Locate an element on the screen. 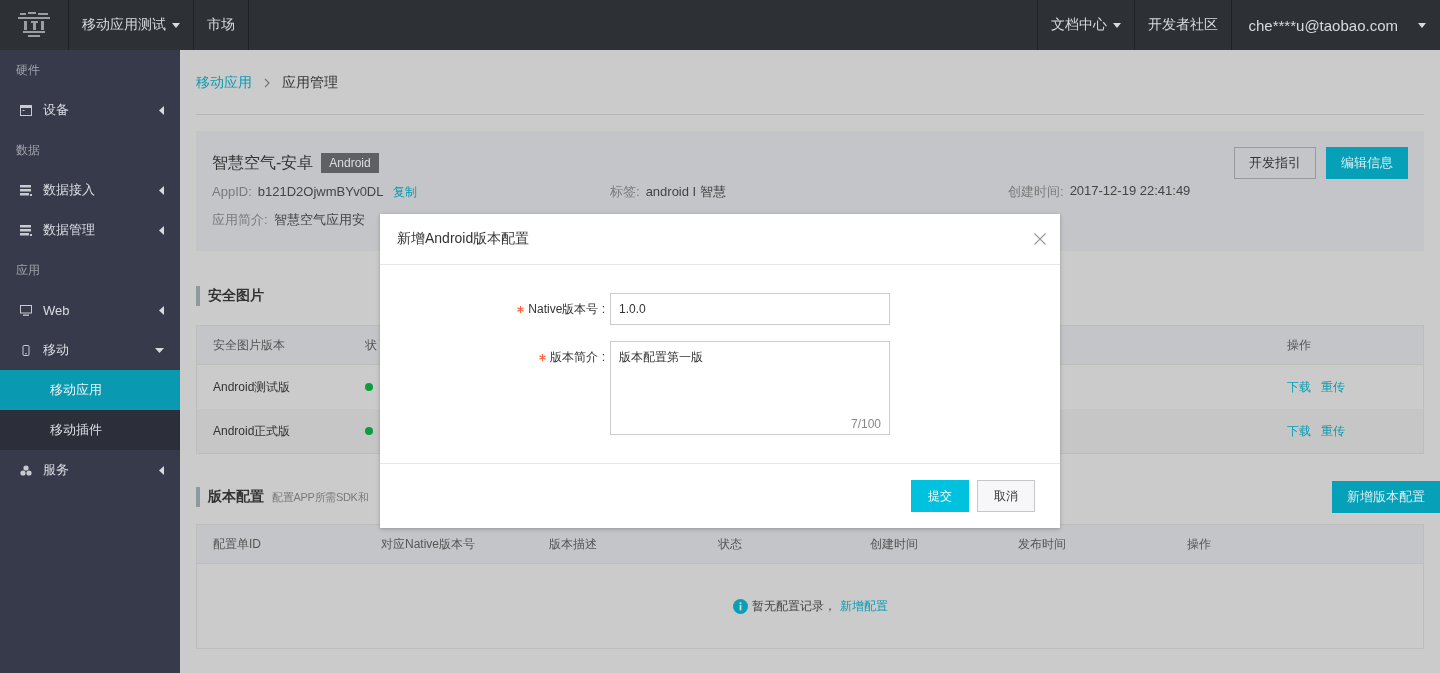 The height and width of the screenshot is (673, 1440). field-label: AppID: is located at coordinates (232, 192).